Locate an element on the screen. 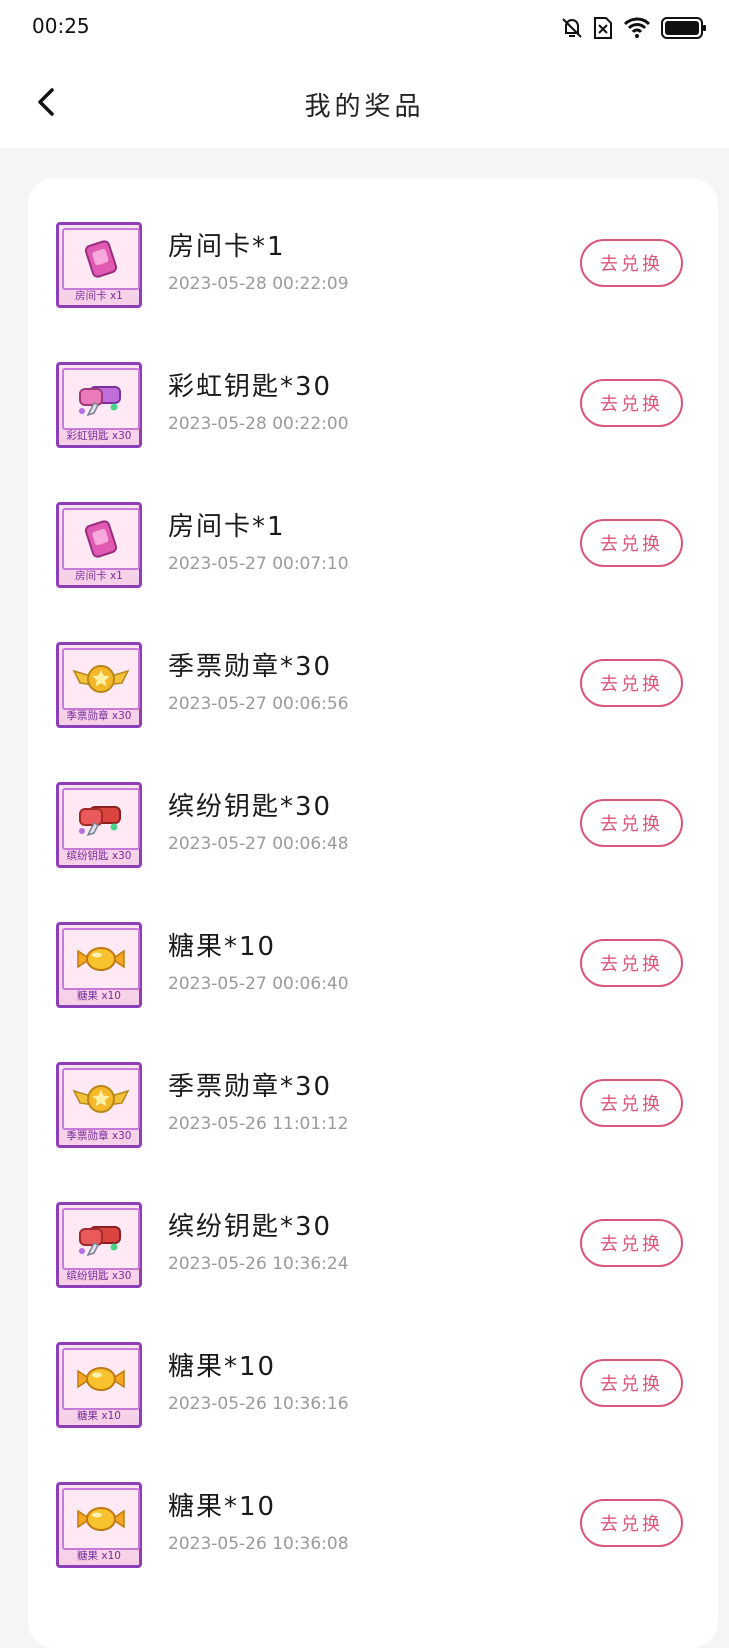 This screenshot has height=1648, width=729. prize-time: 2023-05-28 00:22:00 is located at coordinates (258, 424).